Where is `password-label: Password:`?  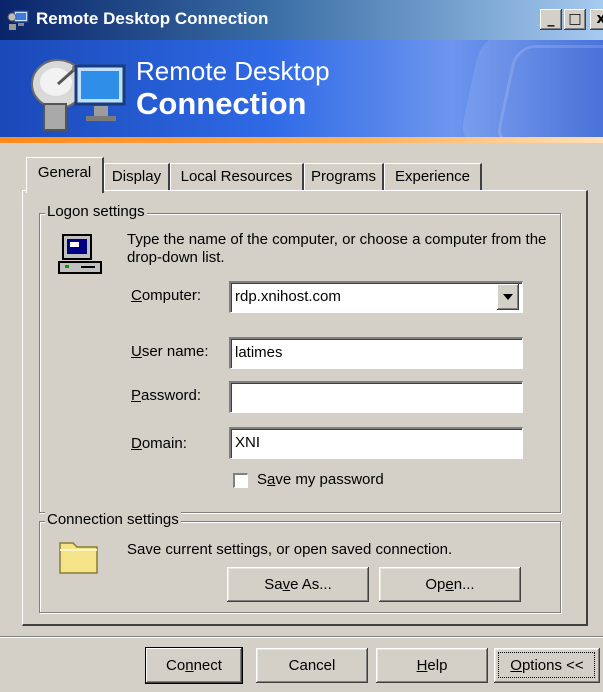 password-label: Password: is located at coordinates (166, 395).